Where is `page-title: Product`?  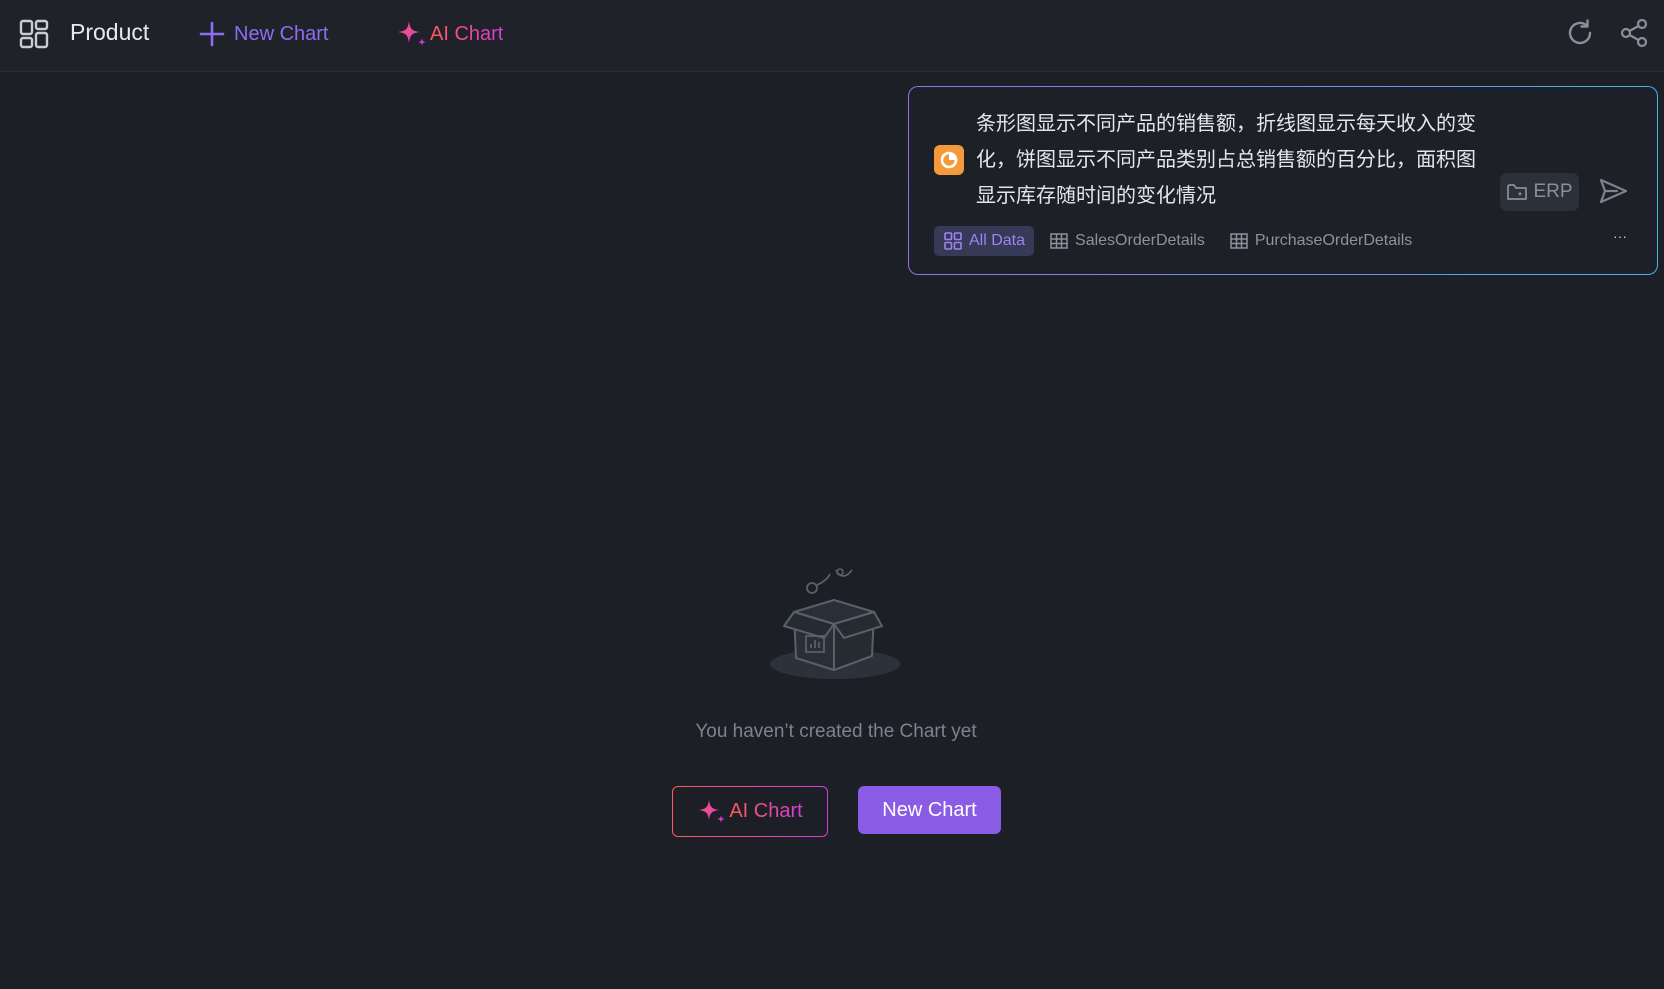
page-title: Product is located at coordinates (110, 32).